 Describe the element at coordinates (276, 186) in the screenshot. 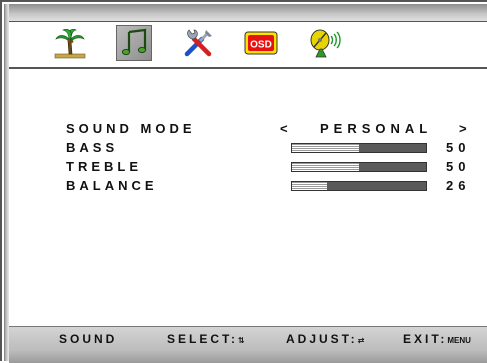

I see `balance-row: BALANCE 26` at that location.